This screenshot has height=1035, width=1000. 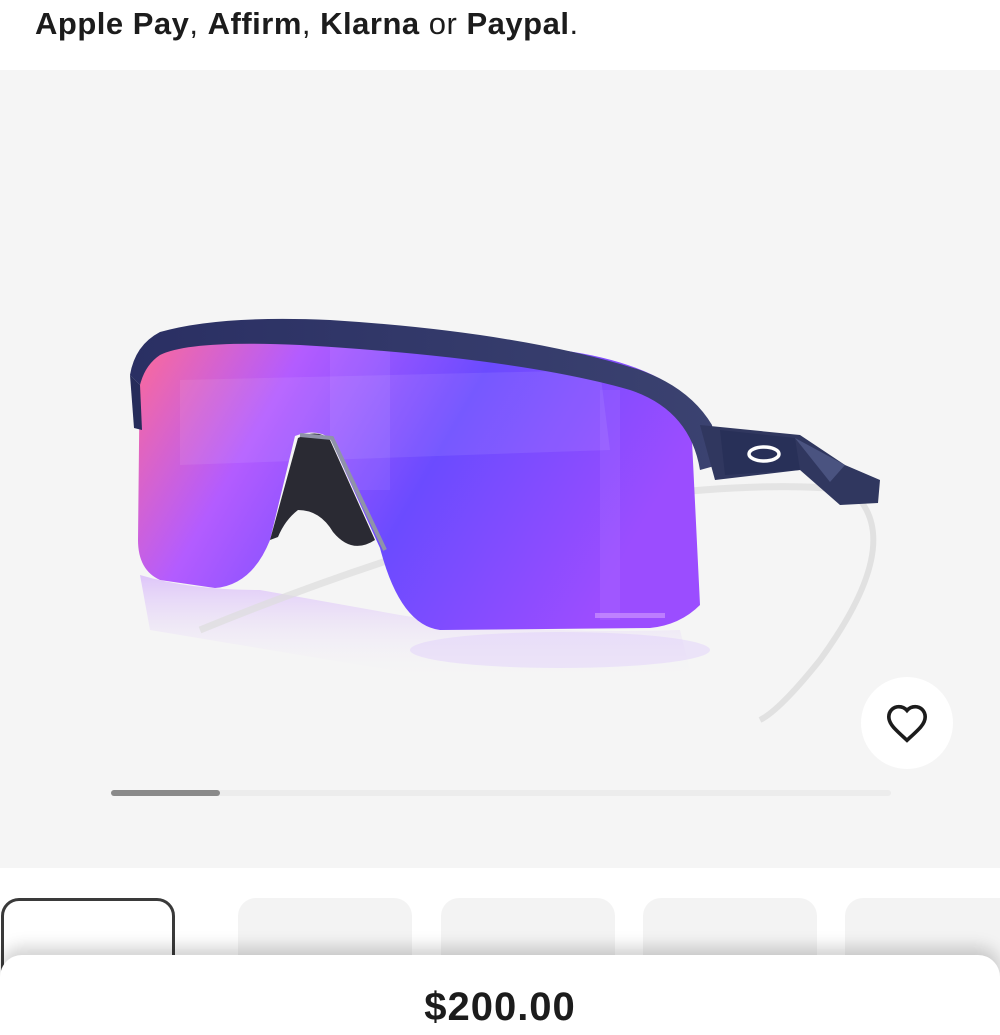 I want to click on favorite-button, so click(x=907, y=723).